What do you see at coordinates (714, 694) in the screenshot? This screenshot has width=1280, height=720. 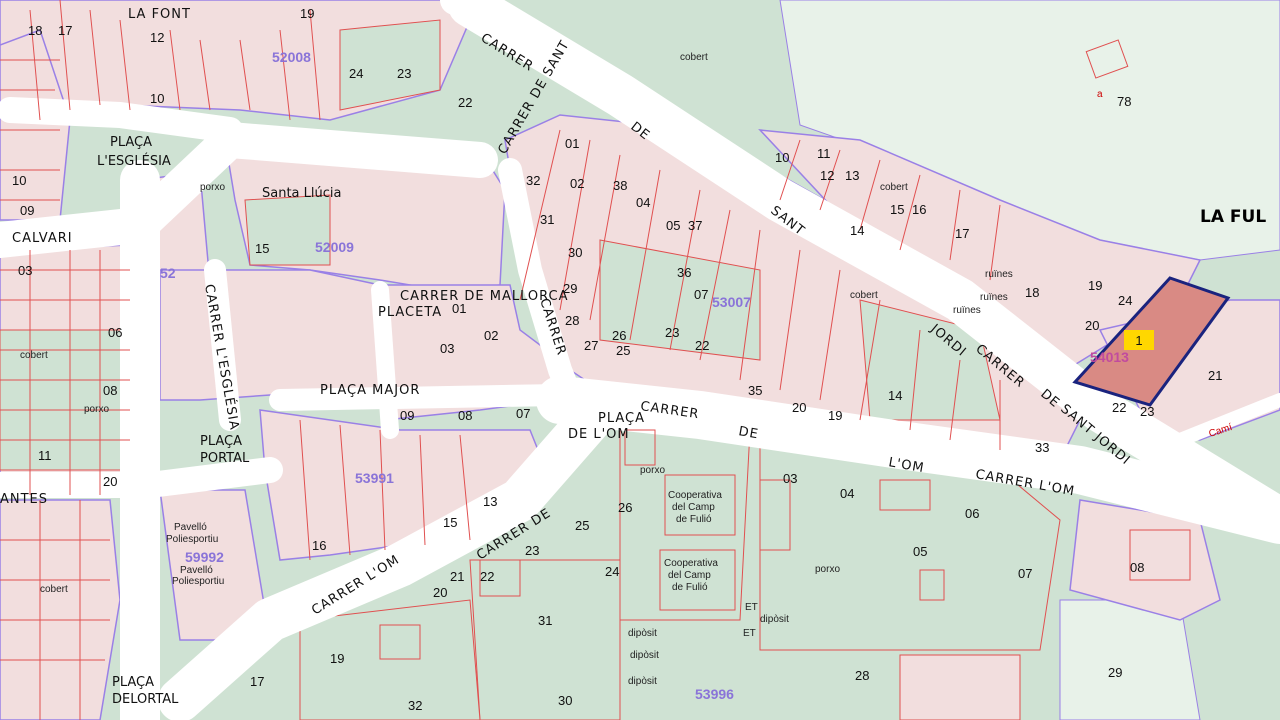 I see `zone-label-53996: 53996` at bounding box center [714, 694].